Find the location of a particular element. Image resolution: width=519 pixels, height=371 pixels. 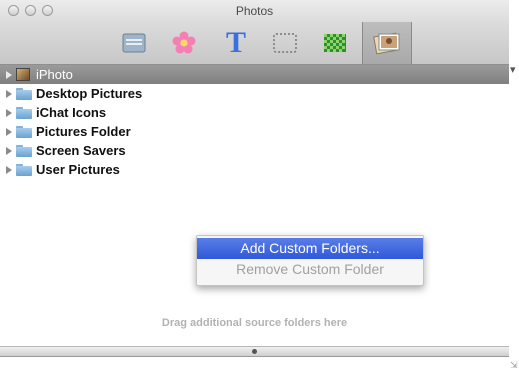

screen-button is located at coordinates (134, 43).